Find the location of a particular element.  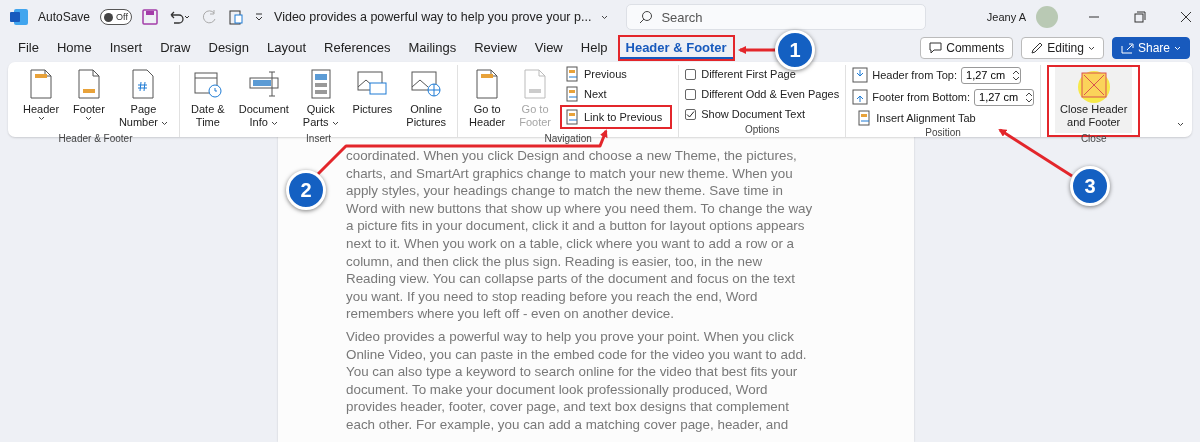

ribbon-button: Online Pictures is located at coordinates (426, 99).